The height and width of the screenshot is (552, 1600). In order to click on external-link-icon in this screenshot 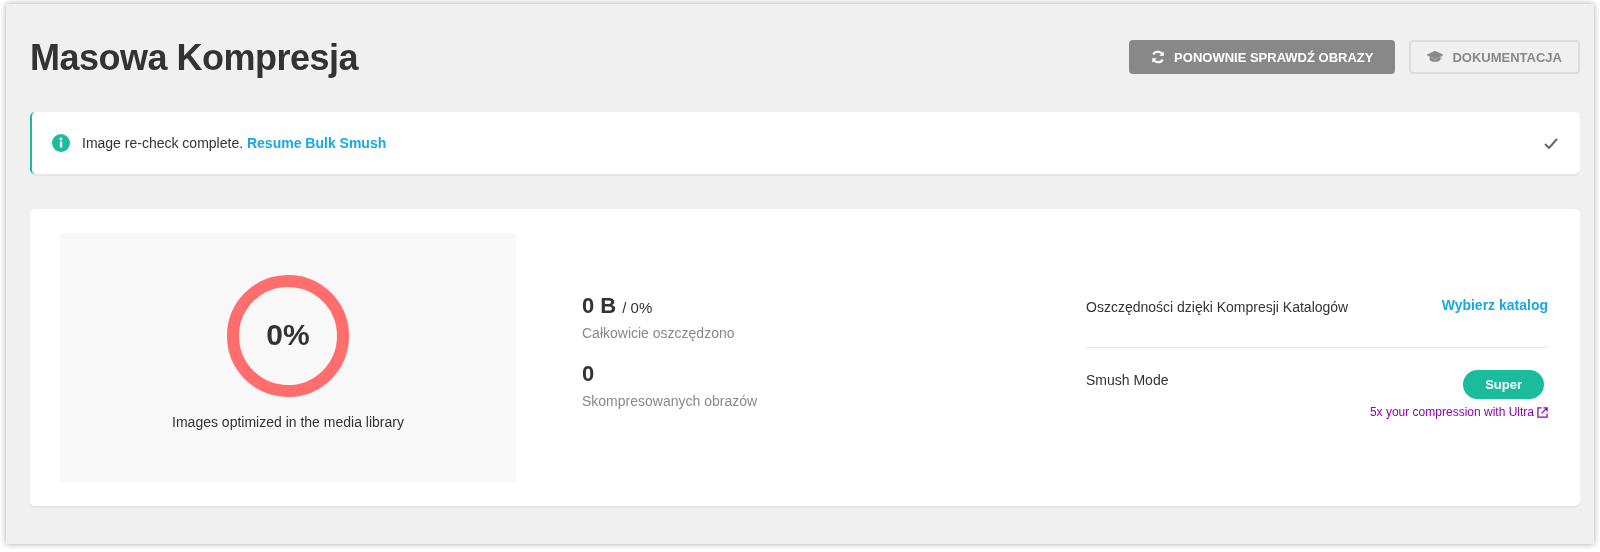, I will do `click(1542, 412)`.